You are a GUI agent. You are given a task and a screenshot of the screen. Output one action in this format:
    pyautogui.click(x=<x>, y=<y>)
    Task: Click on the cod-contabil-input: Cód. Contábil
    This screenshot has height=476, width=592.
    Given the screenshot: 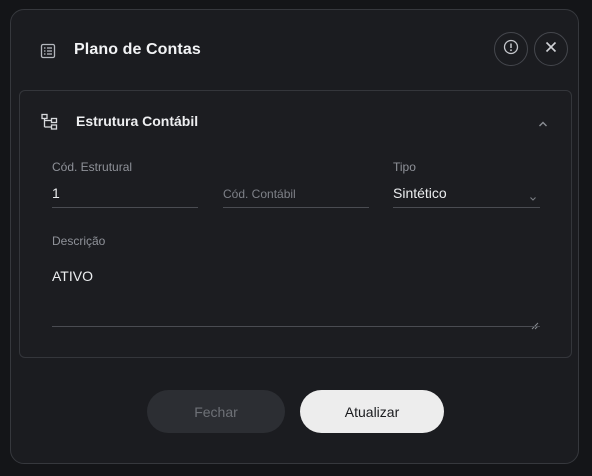 What is the action you would take?
    pyautogui.click(x=259, y=194)
    